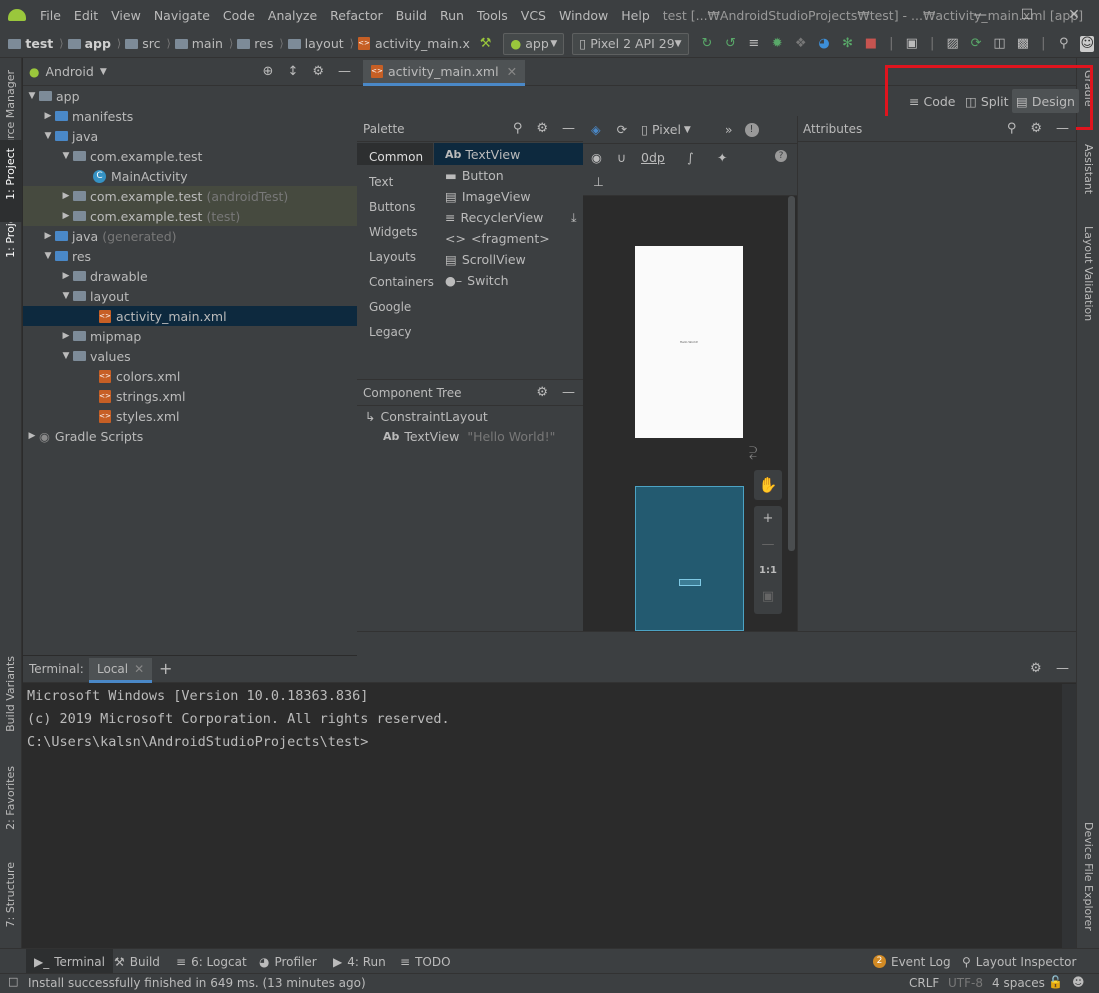  I want to click on tree-item-colors: <> colors.xml, so click(190, 376).